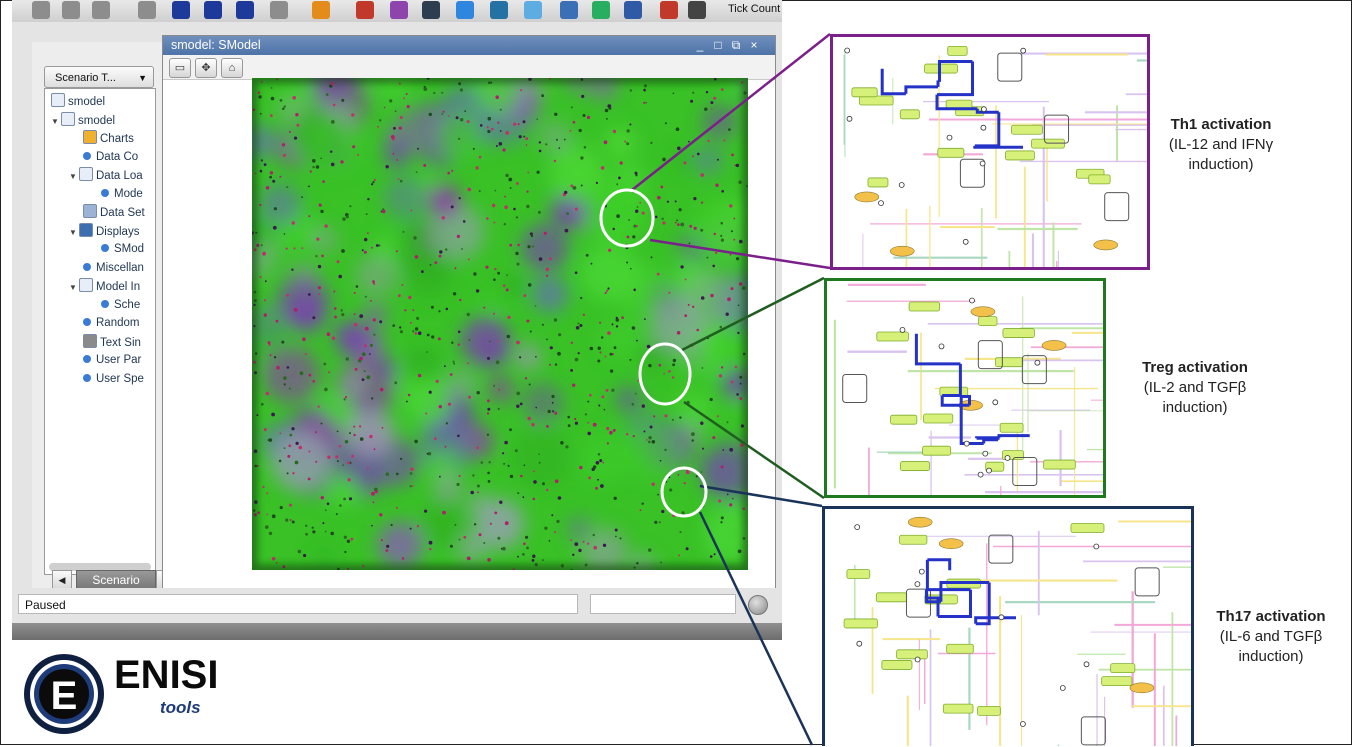 The width and height of the screenshot is (1354, 747). Describe the element at coordinates (756, 628) in the screenshot. I see `th17-connector-line-bottom` at that location.